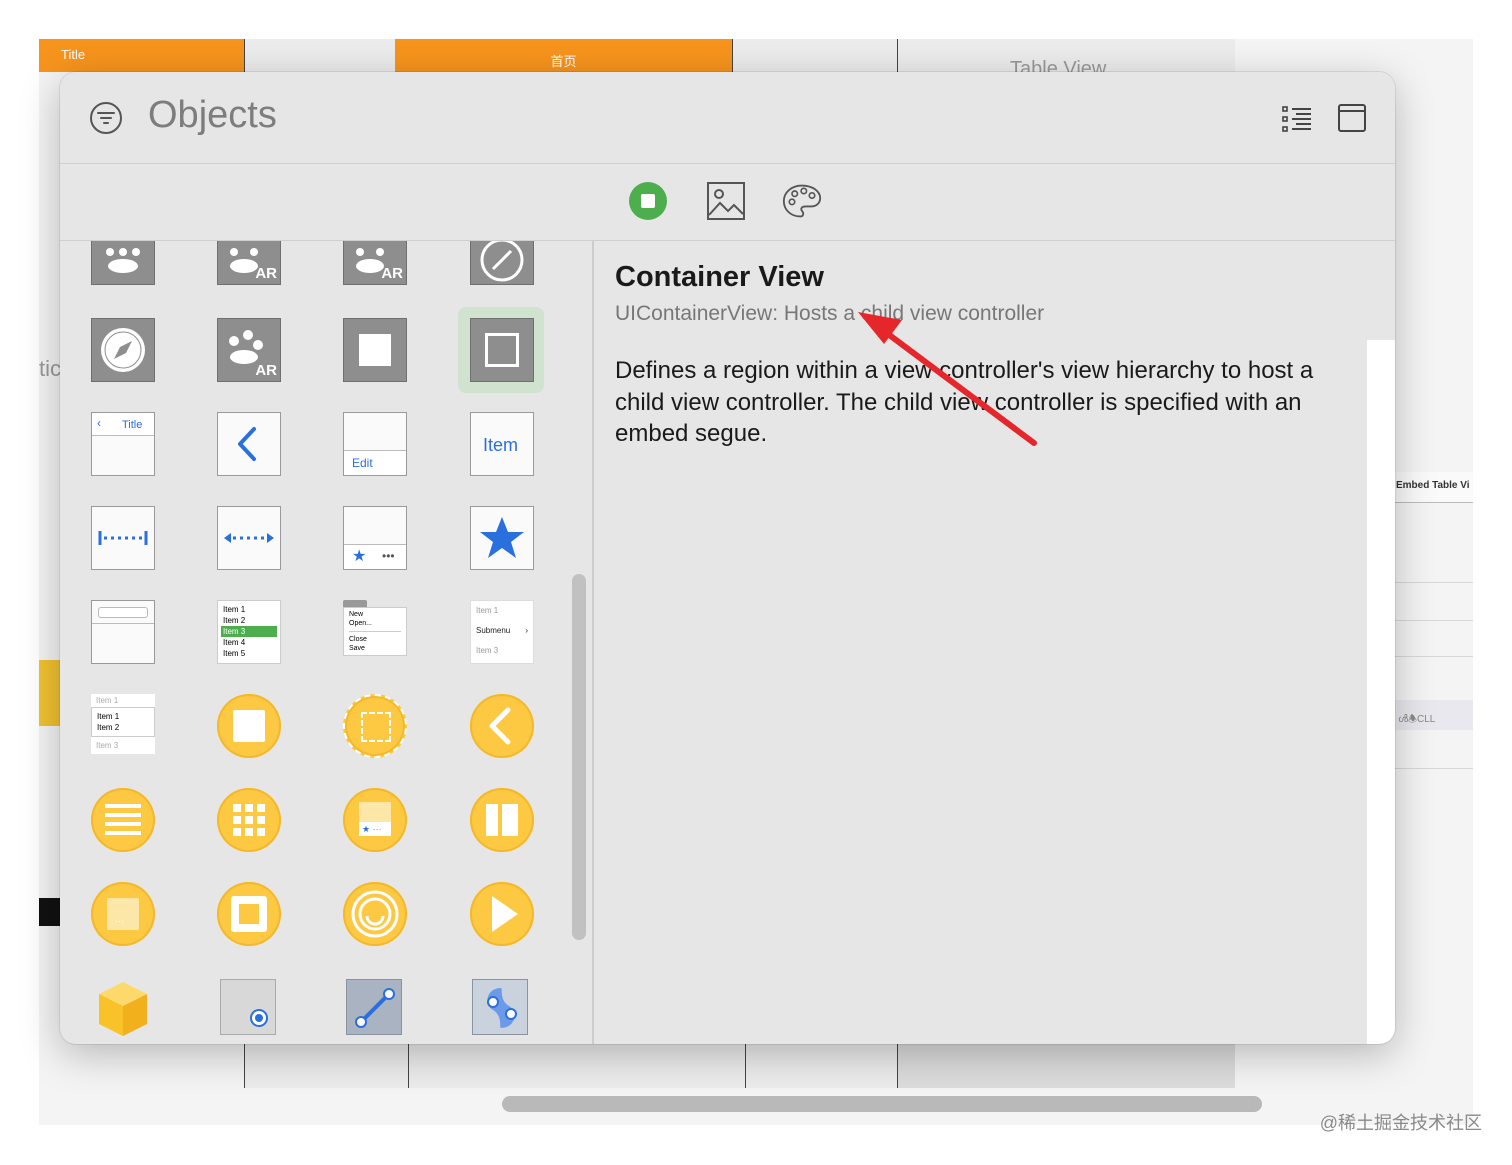 The image size is (1512, 1165). What do you see at coordinates (358, 639) in the screenshot?
I see `menu-item: Close` at bounding box center [358, 639].